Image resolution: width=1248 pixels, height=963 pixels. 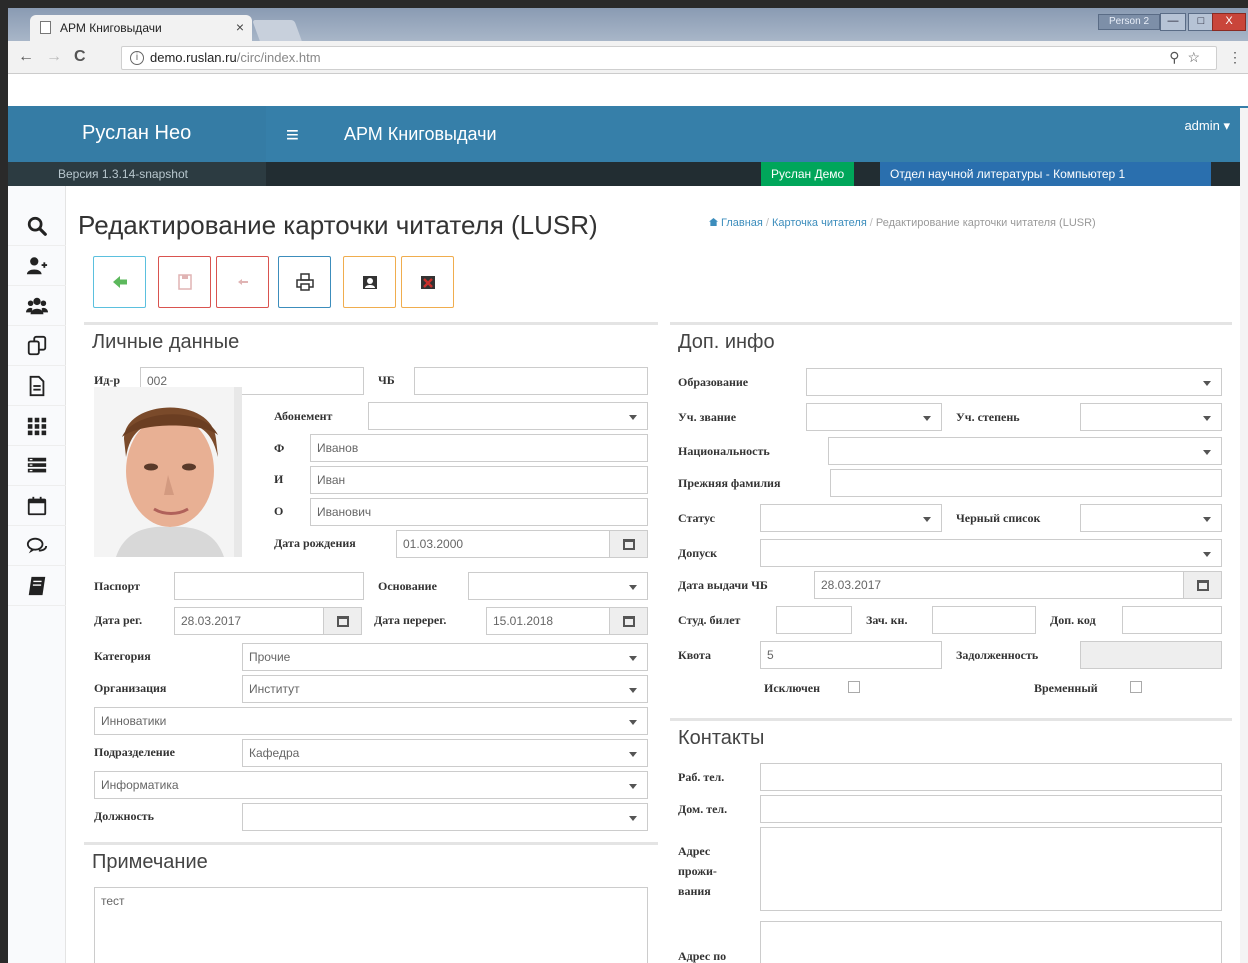 I want to click on sidebar-item-messages, so click(x=37, y=546).